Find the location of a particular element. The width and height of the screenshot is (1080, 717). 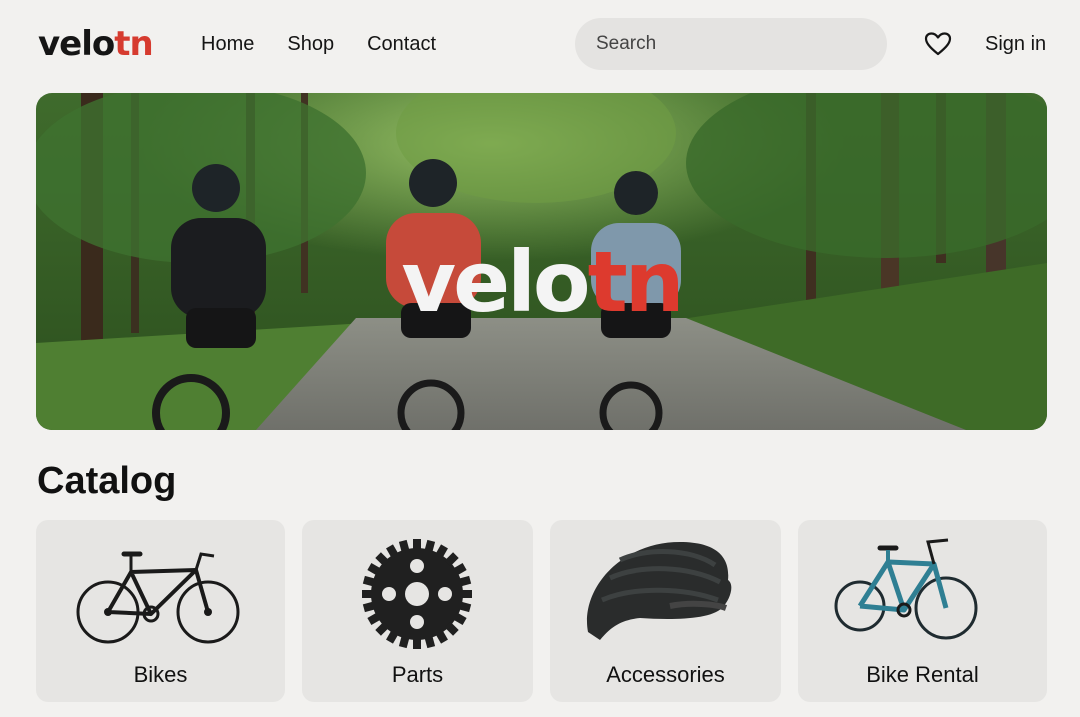

city-bike-icon is located at coordinates (906, 589).